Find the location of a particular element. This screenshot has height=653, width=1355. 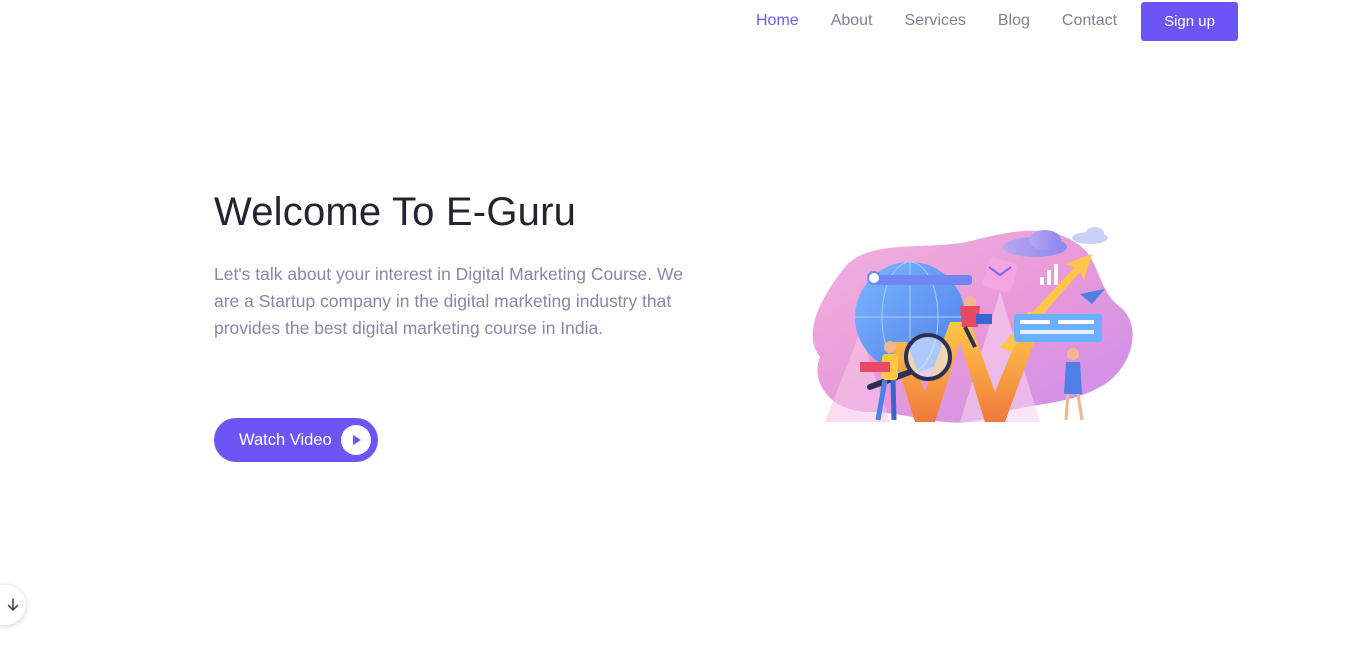

watch-video-label: Watch Video is located at coordinates (285, 439).